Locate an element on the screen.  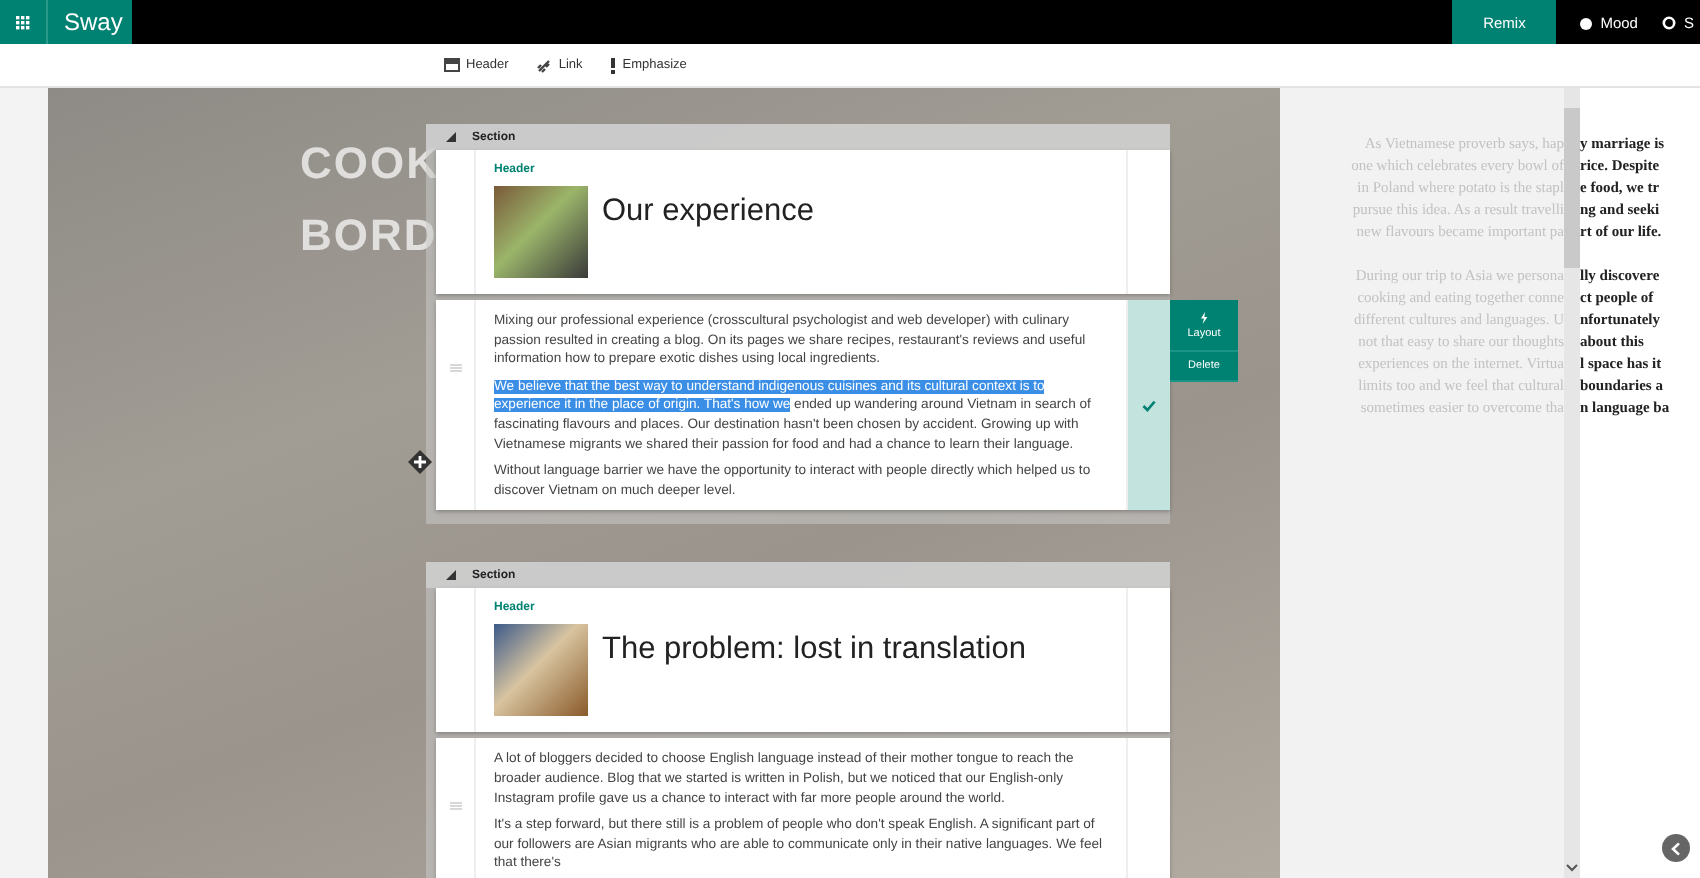
drop-icon is located at coordinates (1586, 22).